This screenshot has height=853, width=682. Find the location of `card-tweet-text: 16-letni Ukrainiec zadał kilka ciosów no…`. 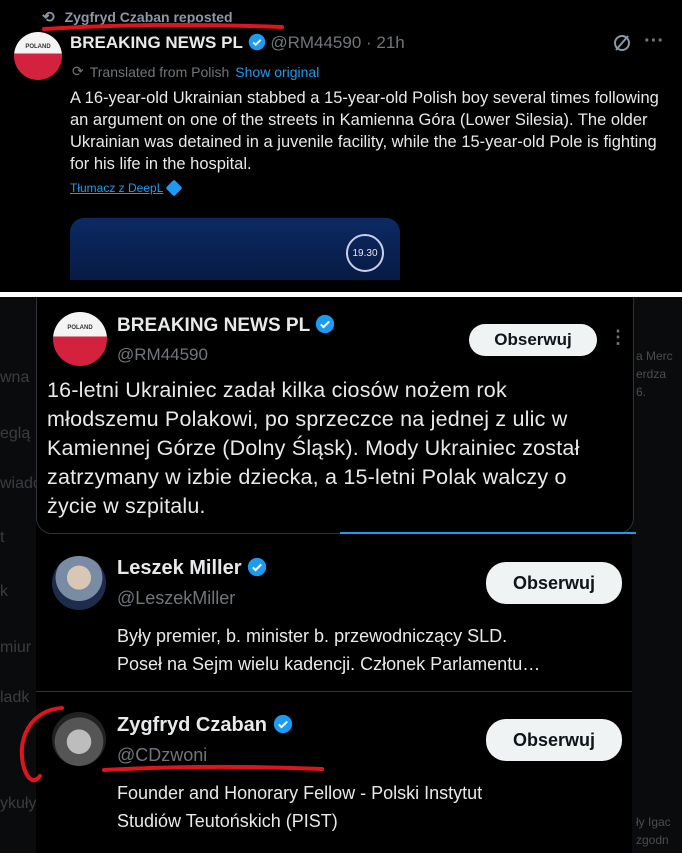

card-tweet-text: 16-letni Ukrainiec zadał kilka ciosów no… is located at coordinates (313, 448).